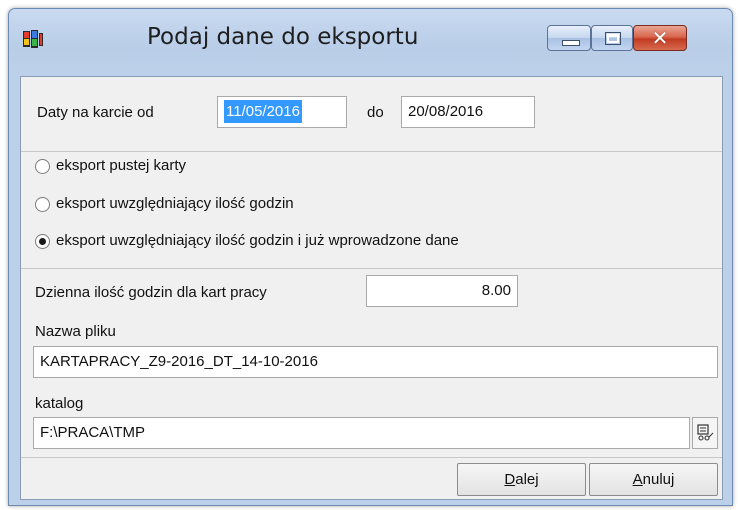  What do you see at coordinates (375, 362) in the screenshot?
I see `file-name-field: KARTAPRACY_Z9-2016_DT_14-10-2016` at bounding box center [375, 362].